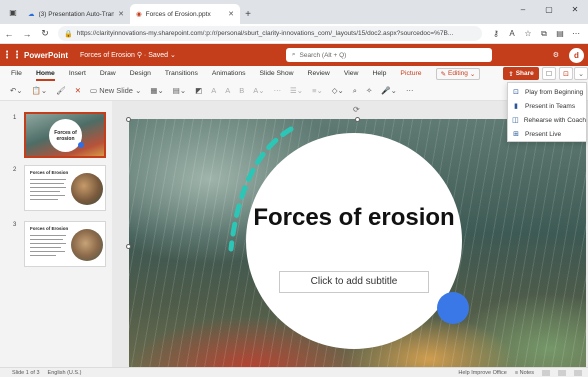 This screenshot has height=377, width=588. Describe the element at coordinates (13, 12) in the screenshot. I see `tab-actions-icon: ▣` at that location.